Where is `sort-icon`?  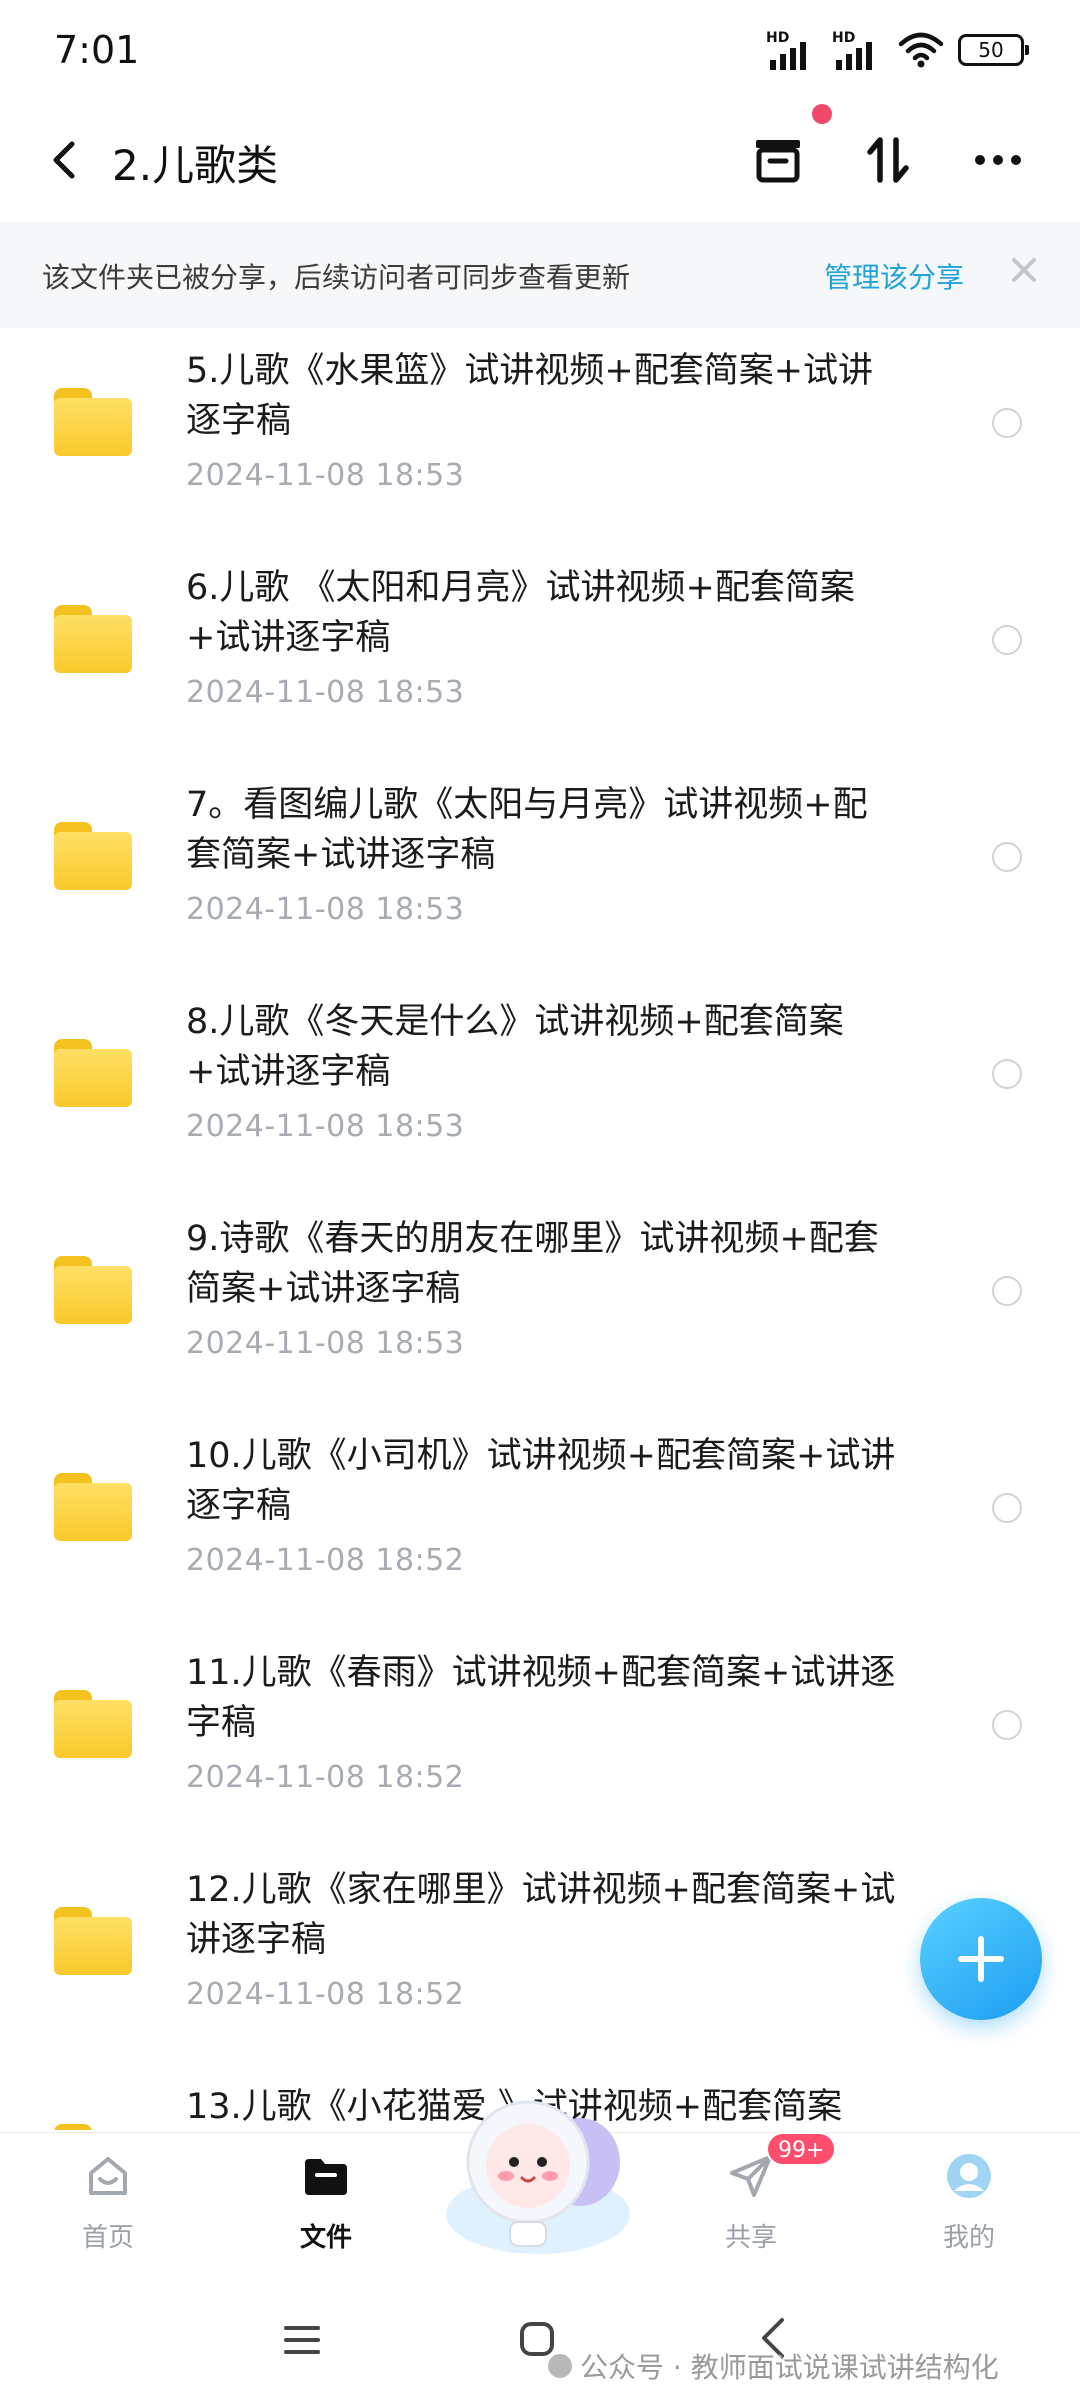 sort-icon is located at coordinates (888, 160).